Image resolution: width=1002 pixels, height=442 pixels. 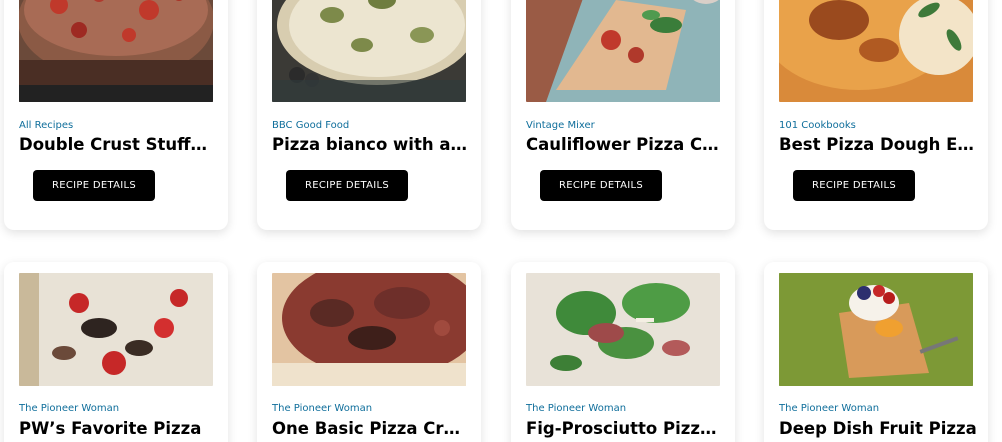 What do you see at coordinates (876, 51) in the screenshot?
I see `pizza-dough-photo` at bounding box center [876, 51].